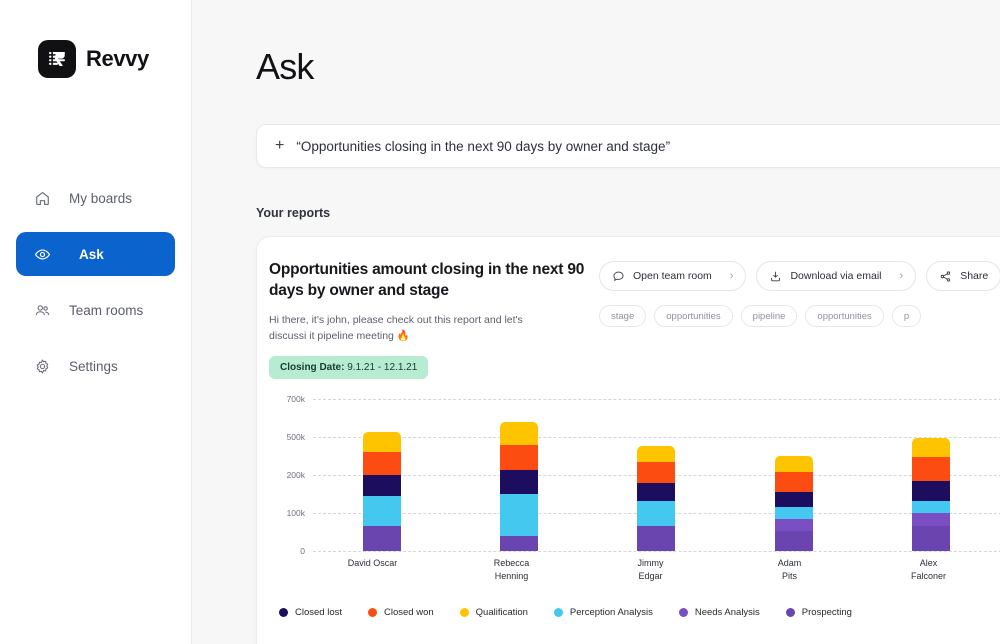 The width and height of the screenshot is (1000, 644). I want to click on sidebar-item-my-boards: My boards, so click(95, 198).